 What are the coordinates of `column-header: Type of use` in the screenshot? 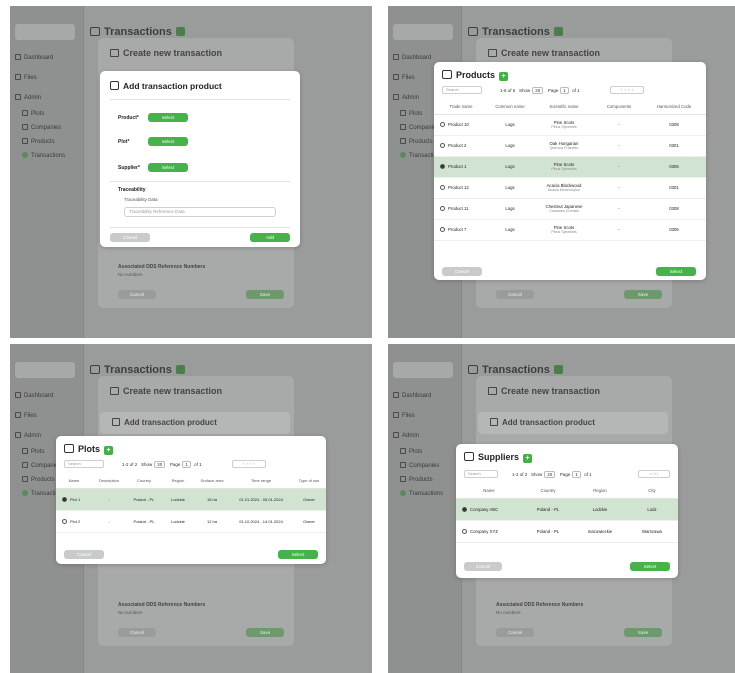 It's located at (309, 481).